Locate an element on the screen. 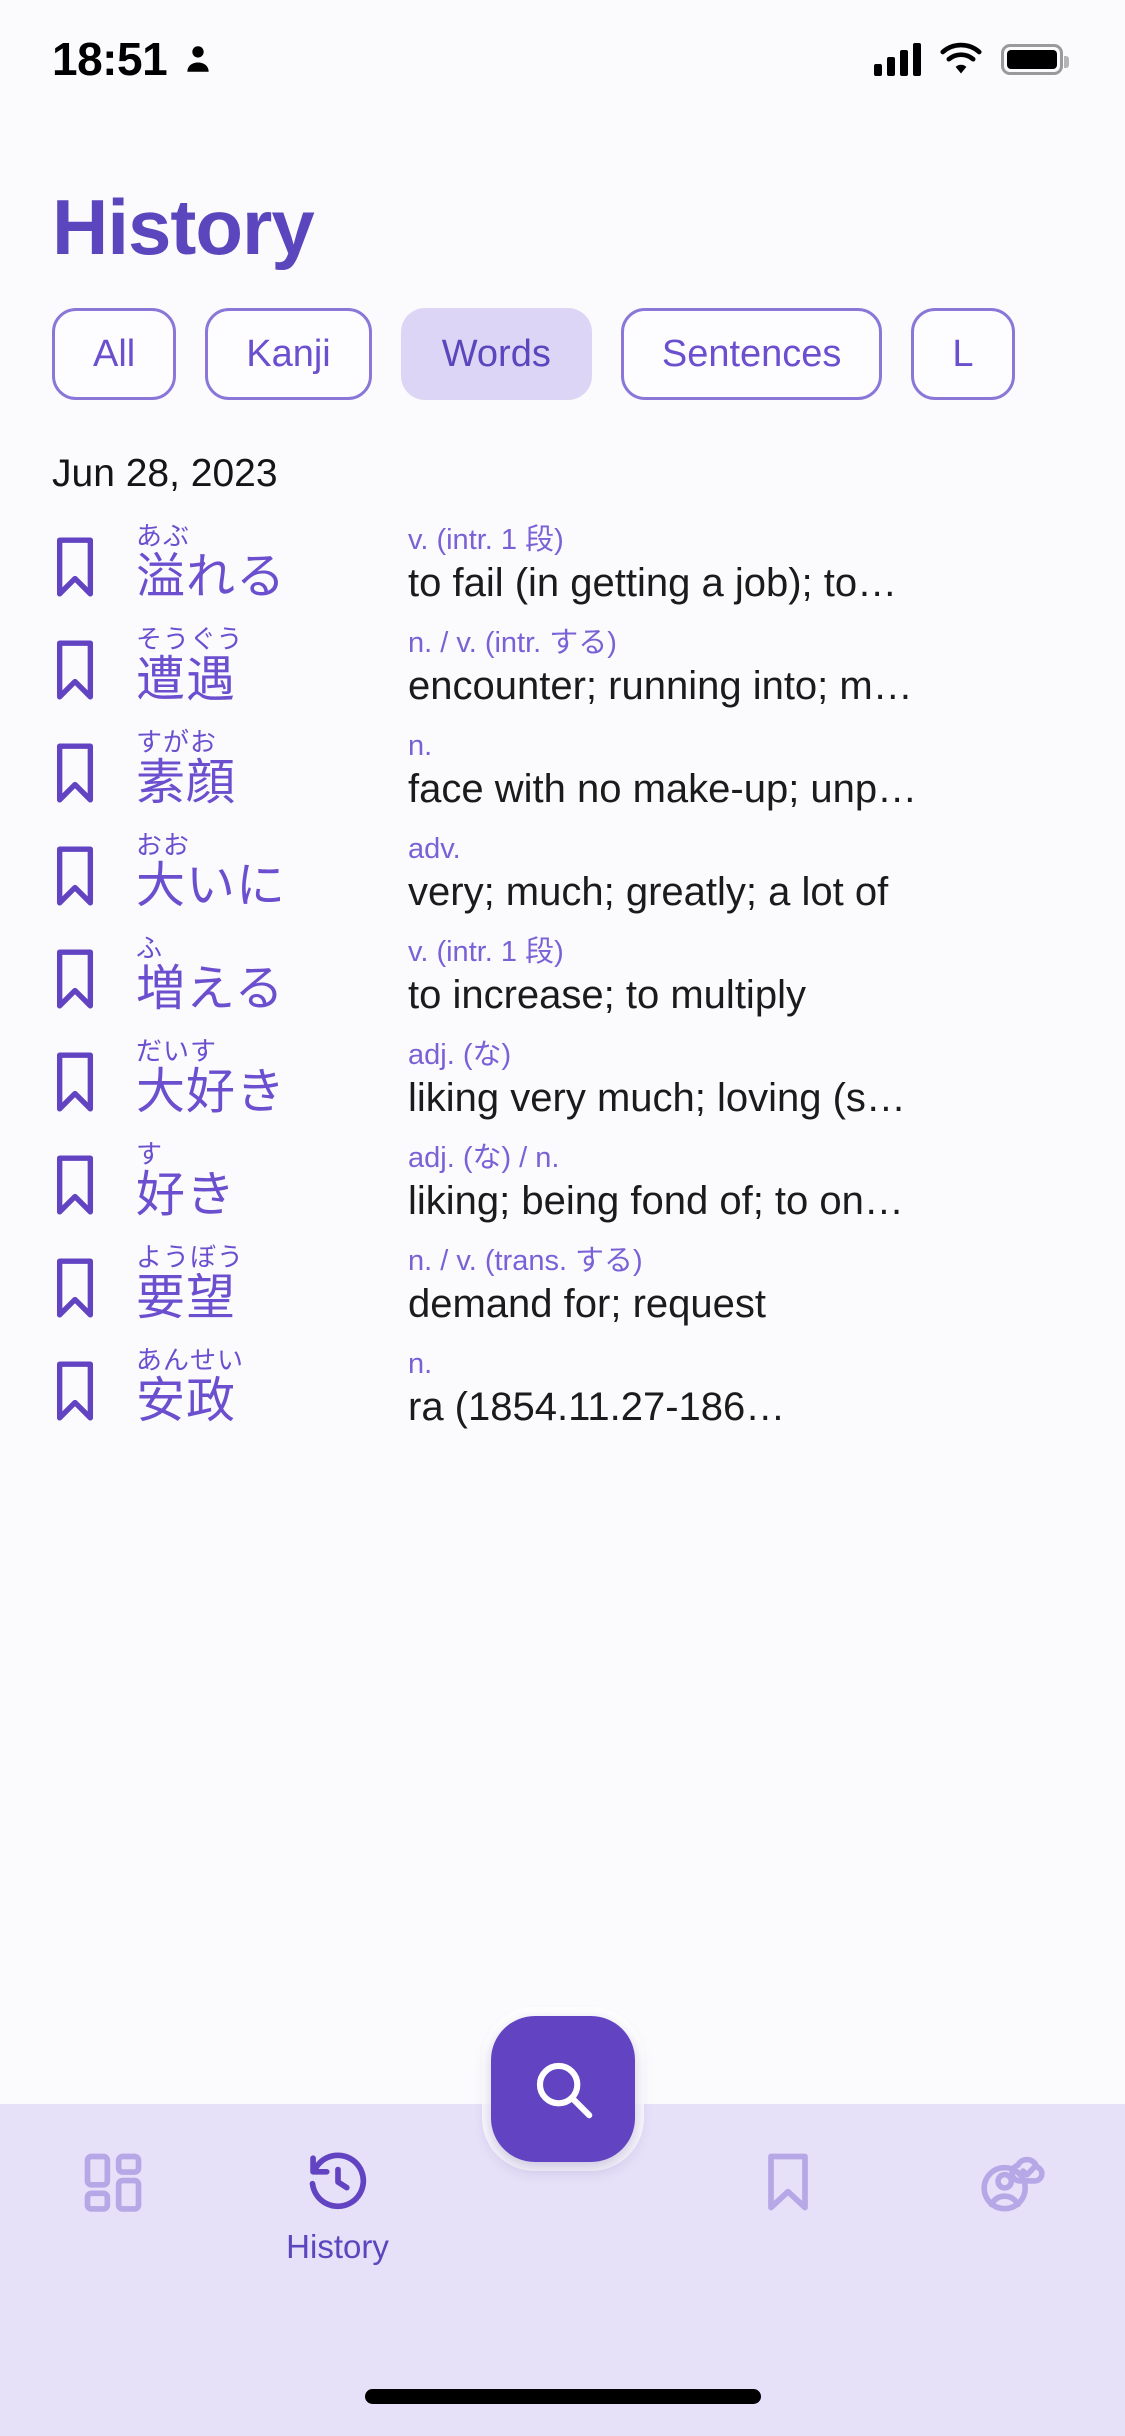 The width and height of the screenshot is (1125, 2436). definition: very; much; greatly; a lot of is located at coordinates (648, 892).